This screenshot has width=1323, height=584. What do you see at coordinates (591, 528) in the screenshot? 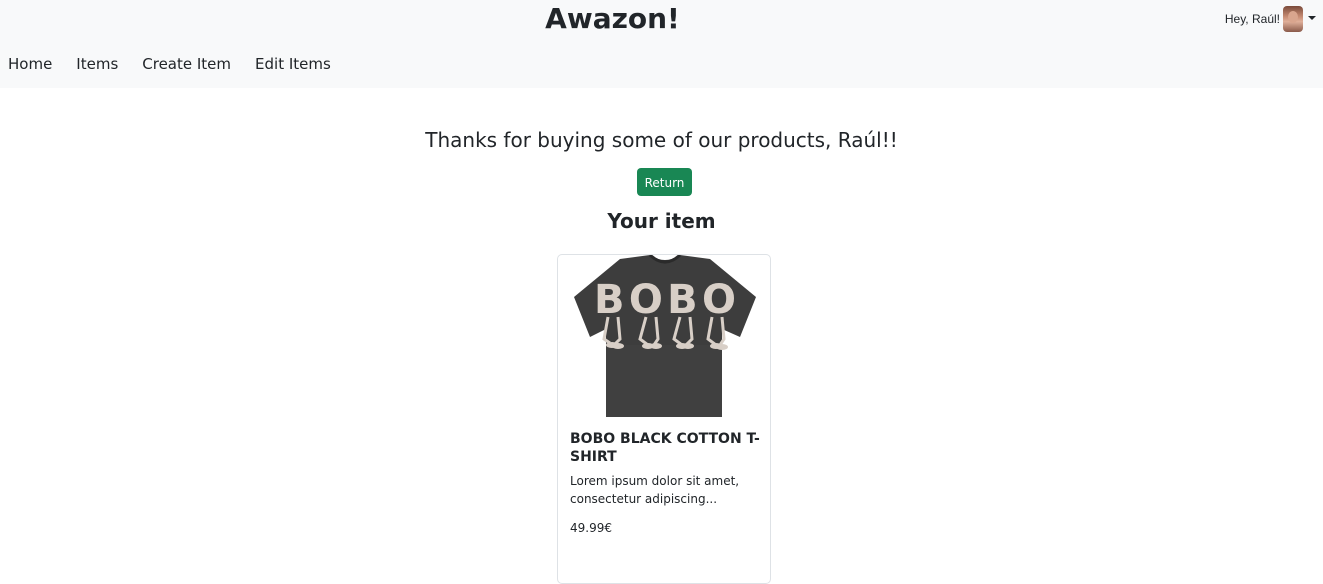
I see `product-price: 49.99€` at bounding box center [591, 528].